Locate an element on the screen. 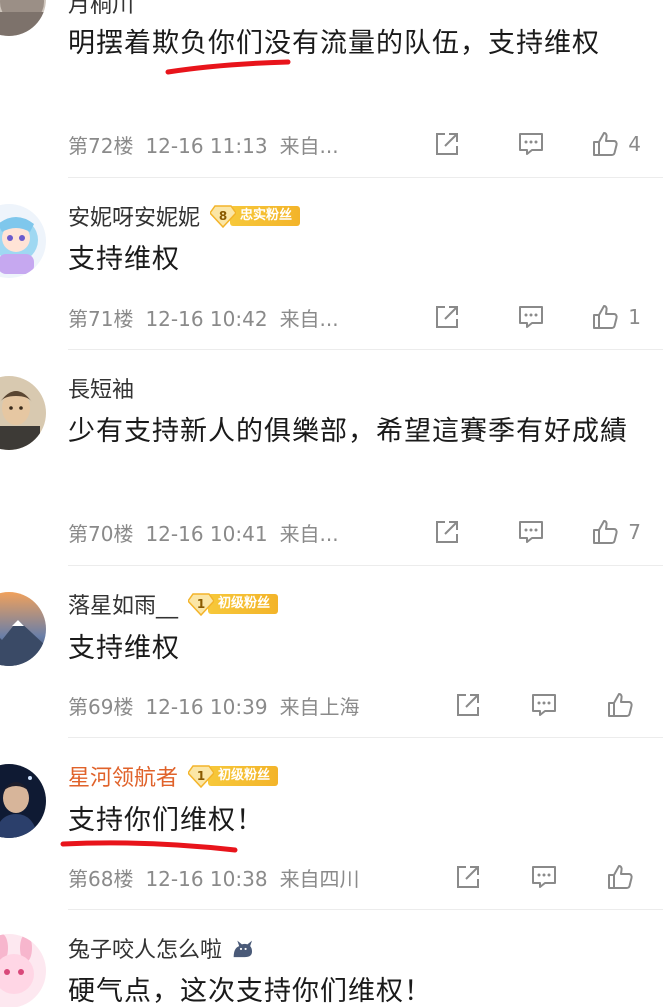 The width and height of the screenshot is (663, 1007). username: 兔子咬人怎么啦 is located at coordinates (145, 948).